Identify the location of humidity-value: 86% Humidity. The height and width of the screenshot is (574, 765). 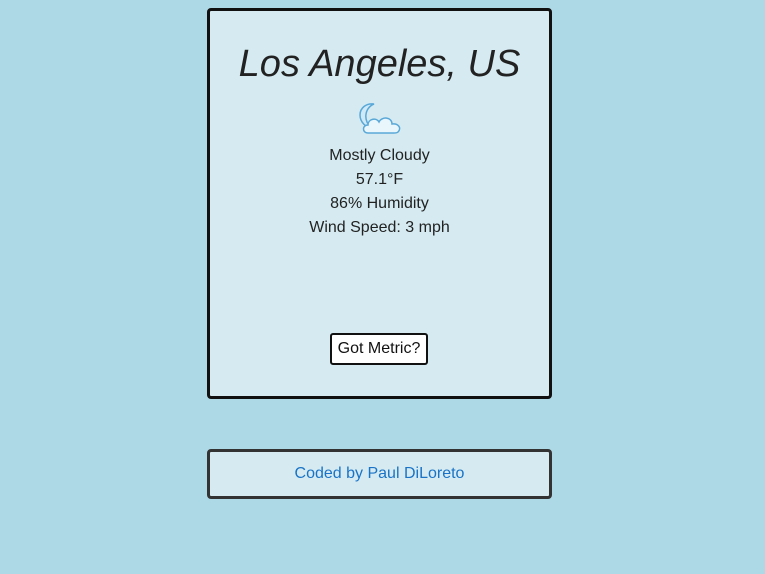
(379, 203).